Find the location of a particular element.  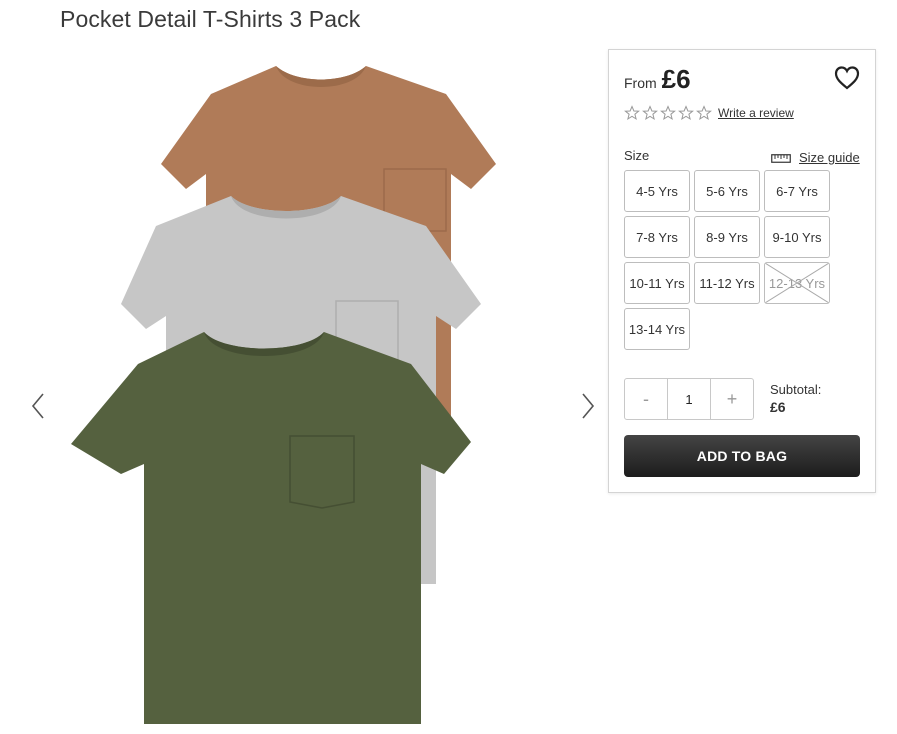

chevron-right-icon is located at coordinates (588, 406).